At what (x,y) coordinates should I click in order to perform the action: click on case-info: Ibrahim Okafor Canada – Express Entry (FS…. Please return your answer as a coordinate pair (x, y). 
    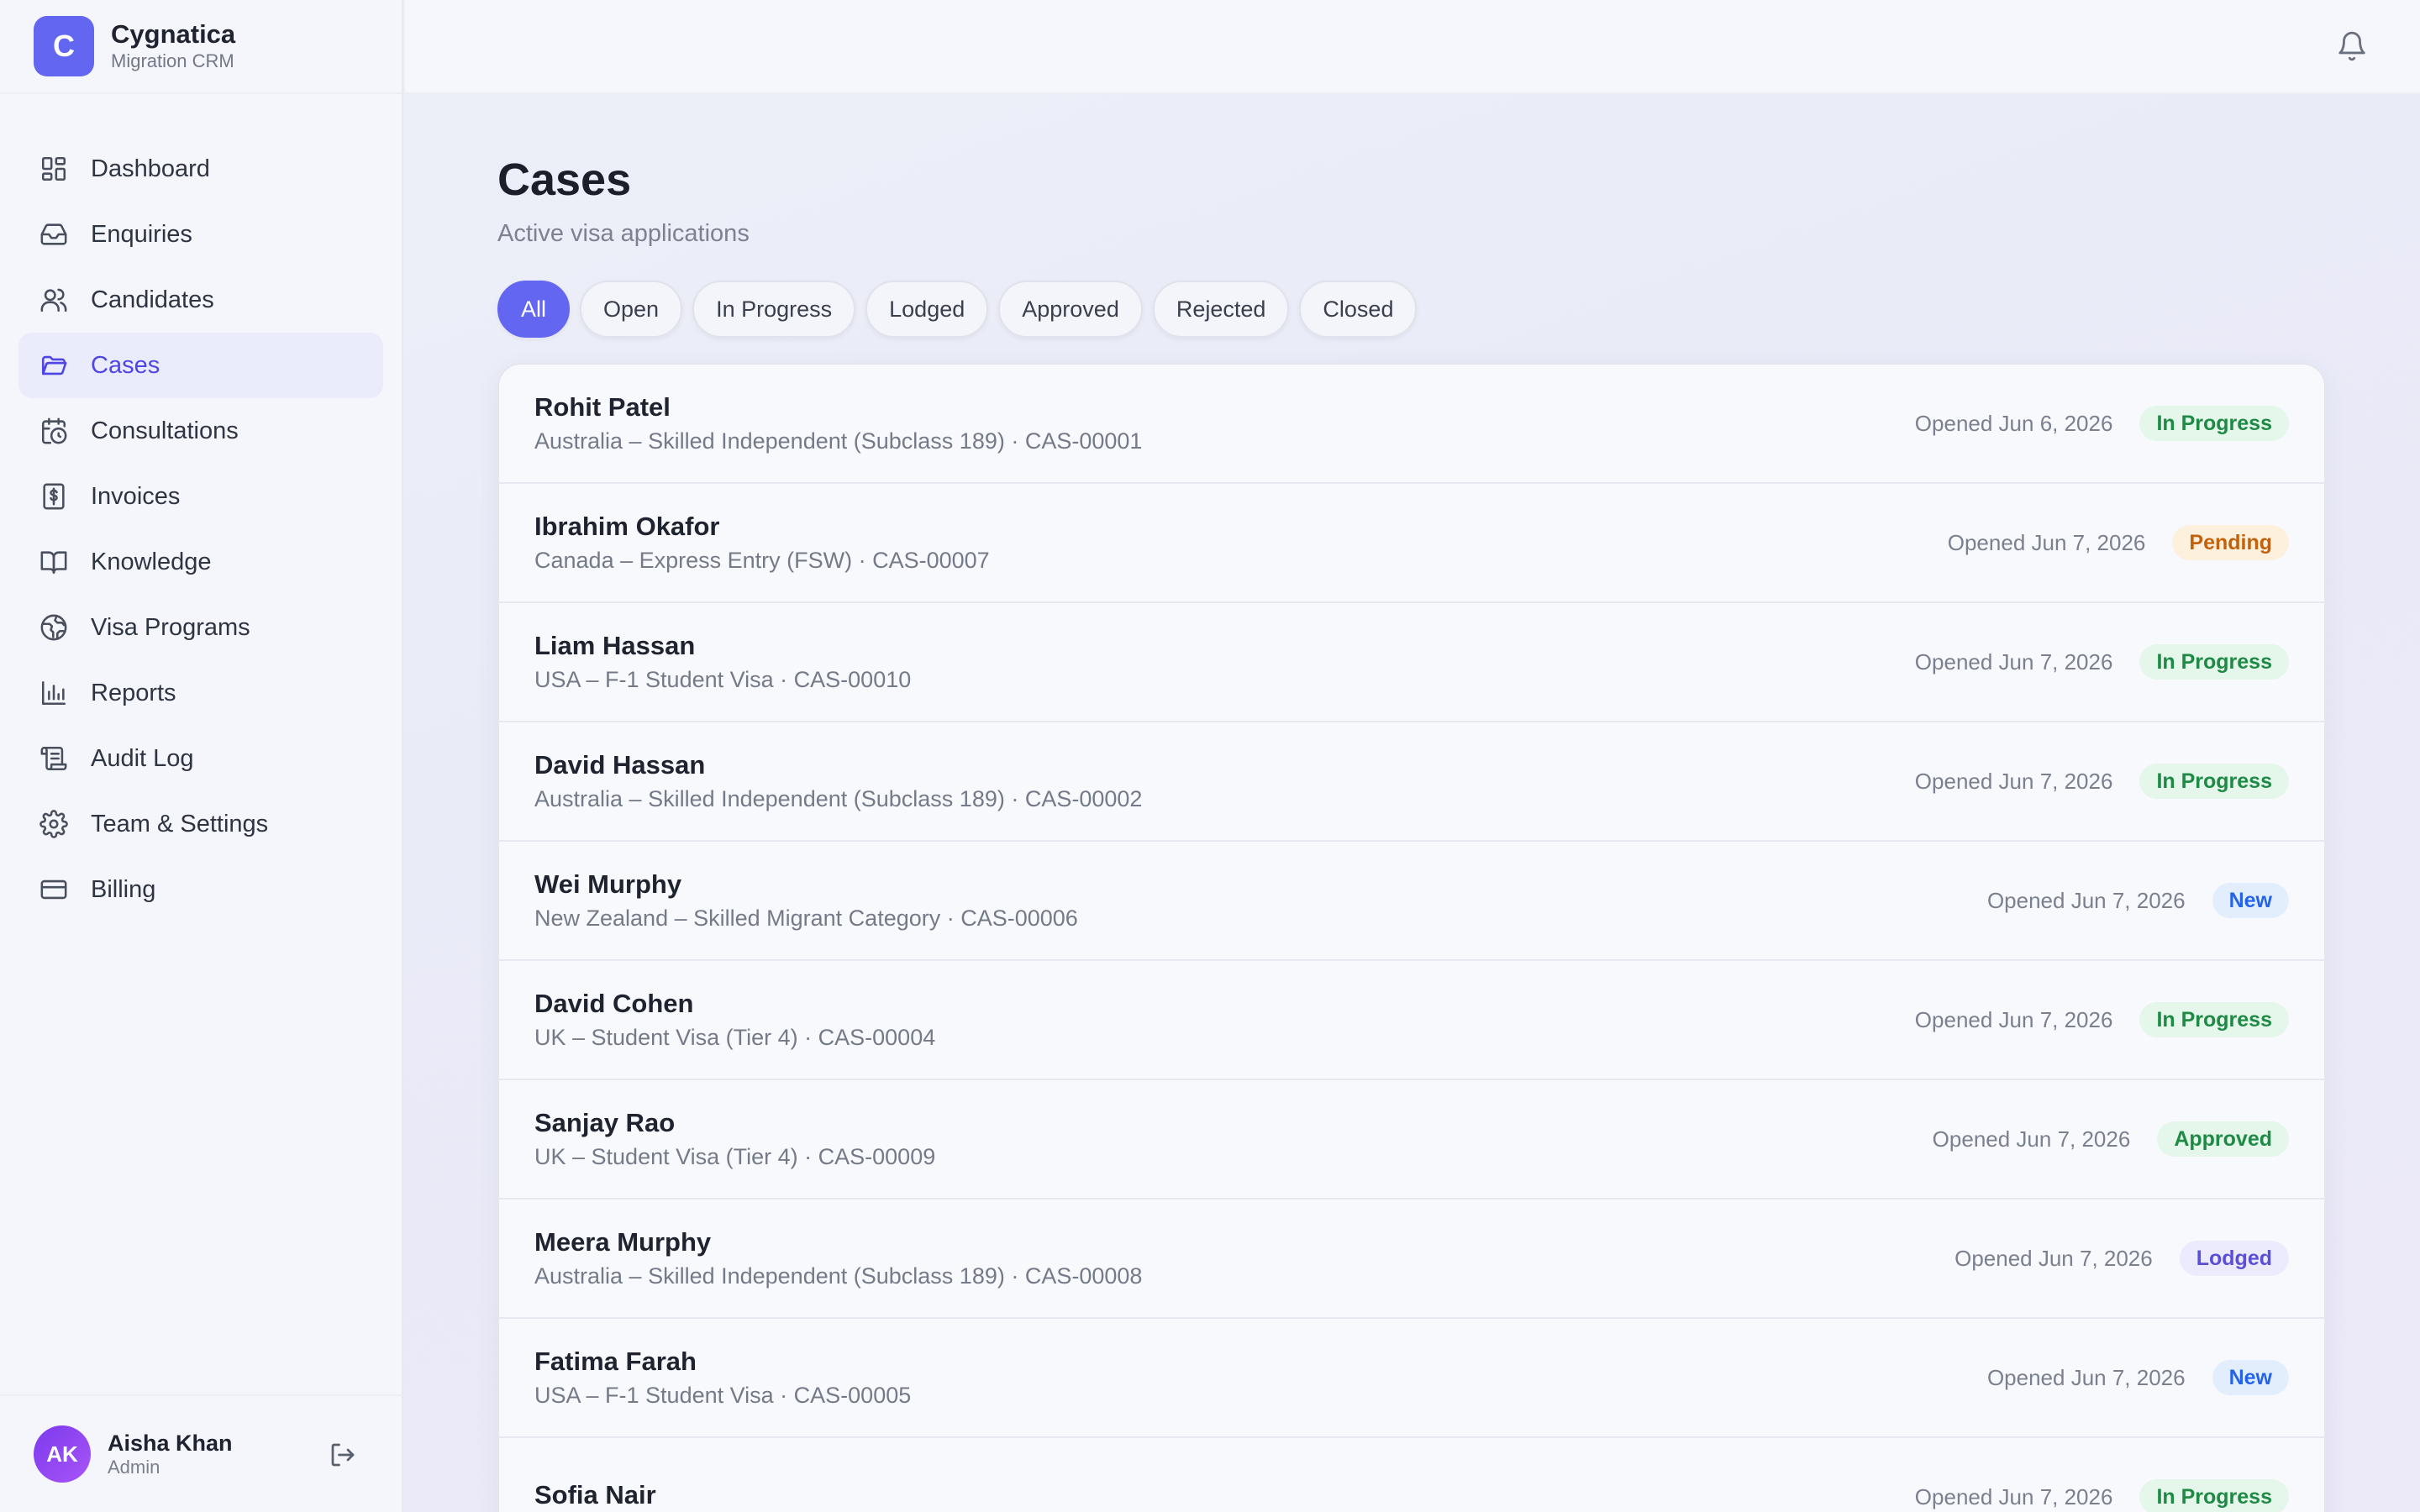
    Looking at the image, I should click on (762, 543).